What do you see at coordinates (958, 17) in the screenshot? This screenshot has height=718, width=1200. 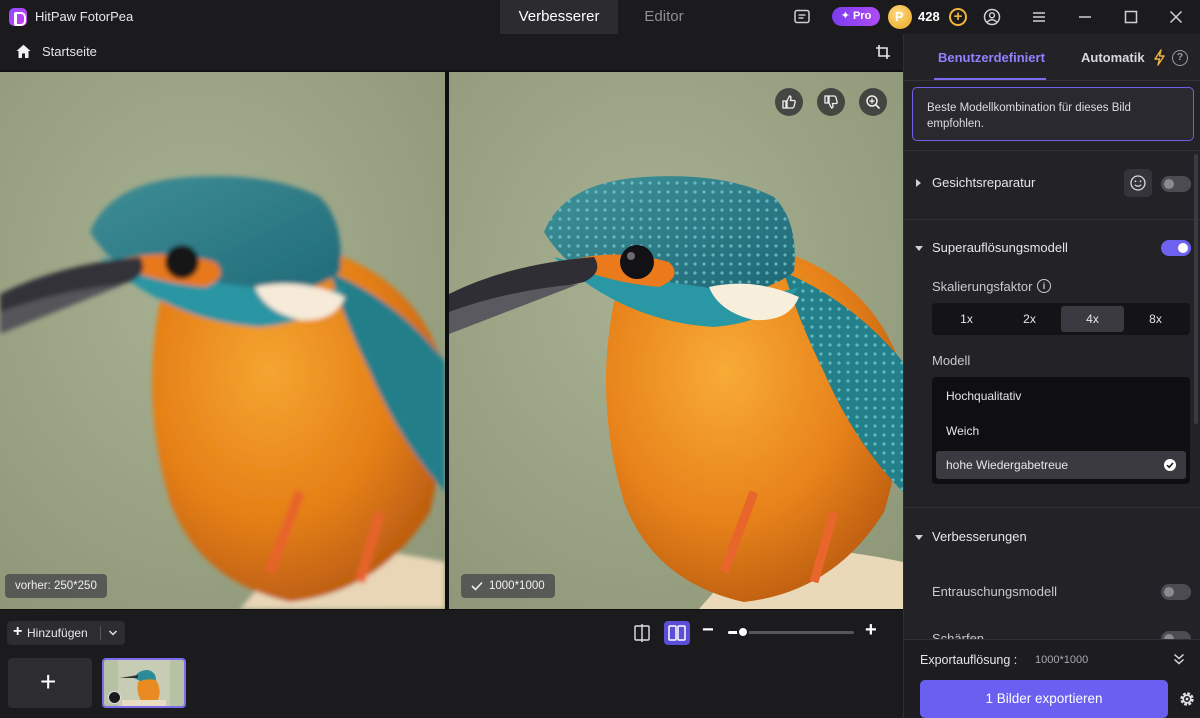 I see `buy-coins-button: +` at bounding box center [958, 17].